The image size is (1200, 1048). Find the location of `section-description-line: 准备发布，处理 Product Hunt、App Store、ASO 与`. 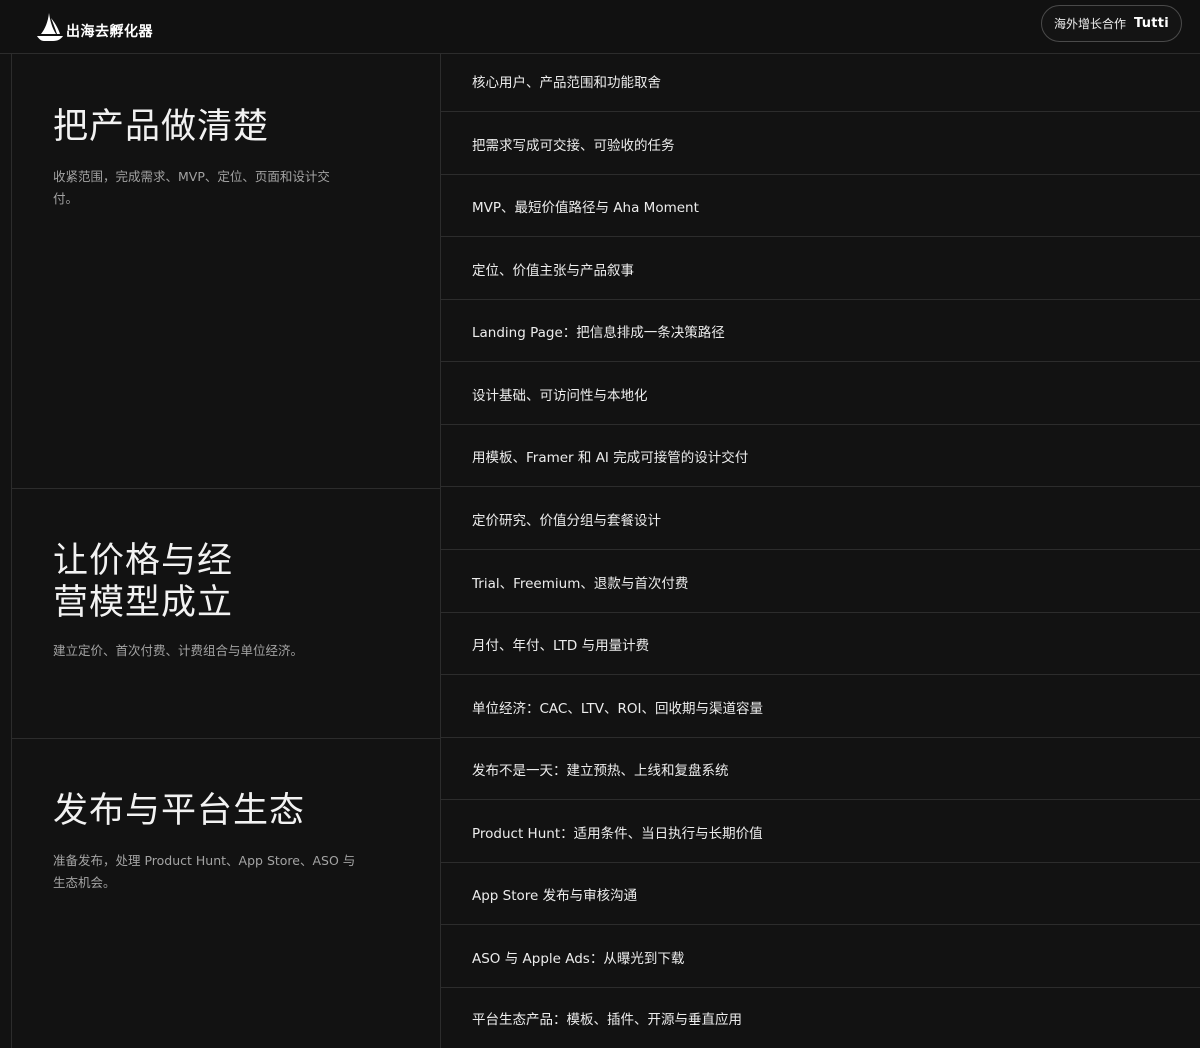

section-description-line: 准备发布，处理 Product Hunt、App Store、ASO 与 is located at coordinates (204, 860).